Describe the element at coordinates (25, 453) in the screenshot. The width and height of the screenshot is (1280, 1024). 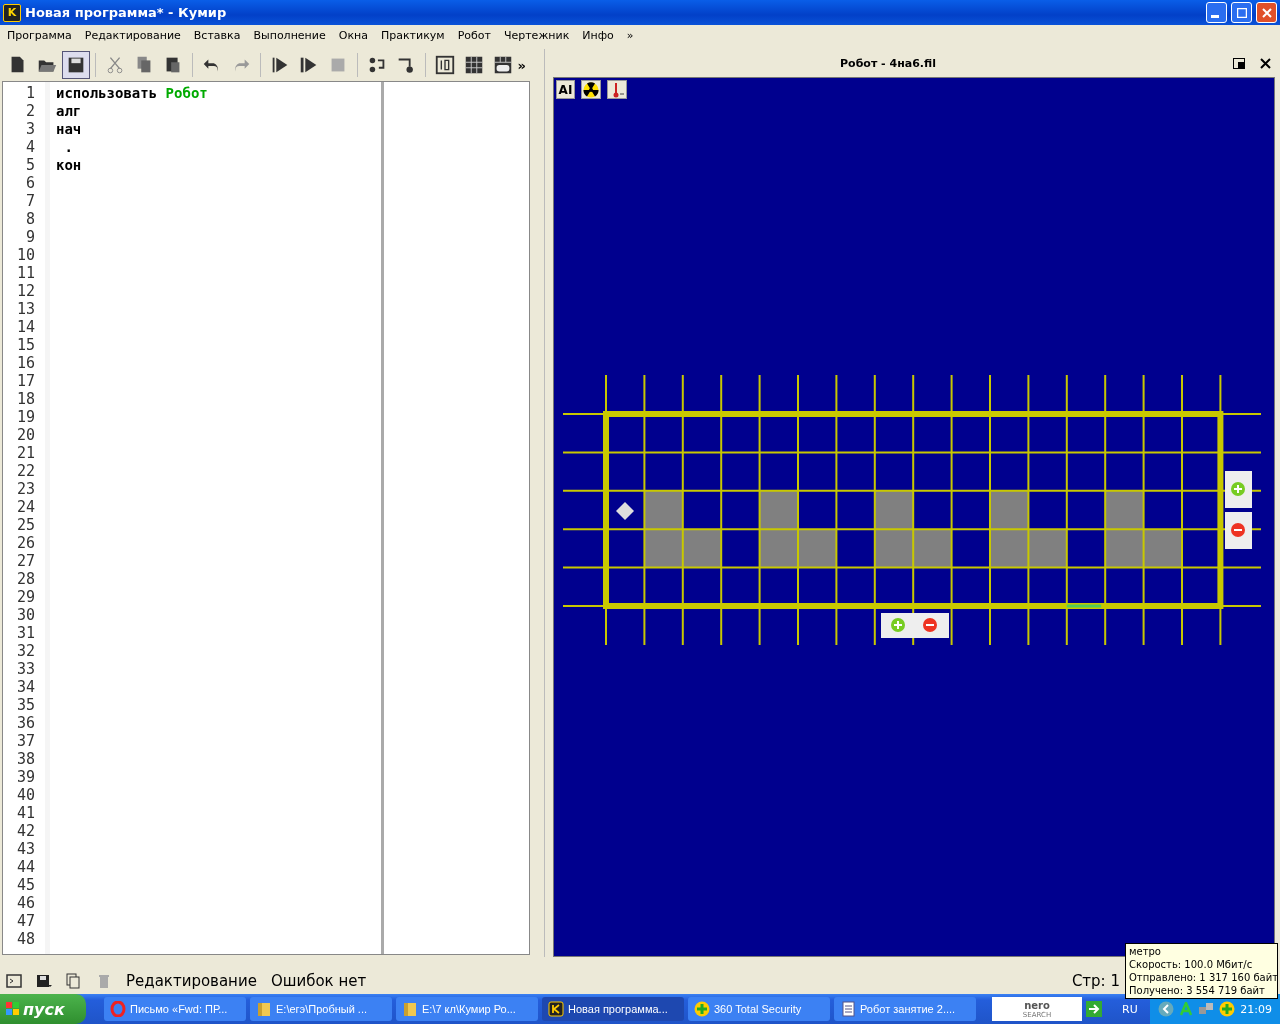
I see `line-number: 21` at that location.